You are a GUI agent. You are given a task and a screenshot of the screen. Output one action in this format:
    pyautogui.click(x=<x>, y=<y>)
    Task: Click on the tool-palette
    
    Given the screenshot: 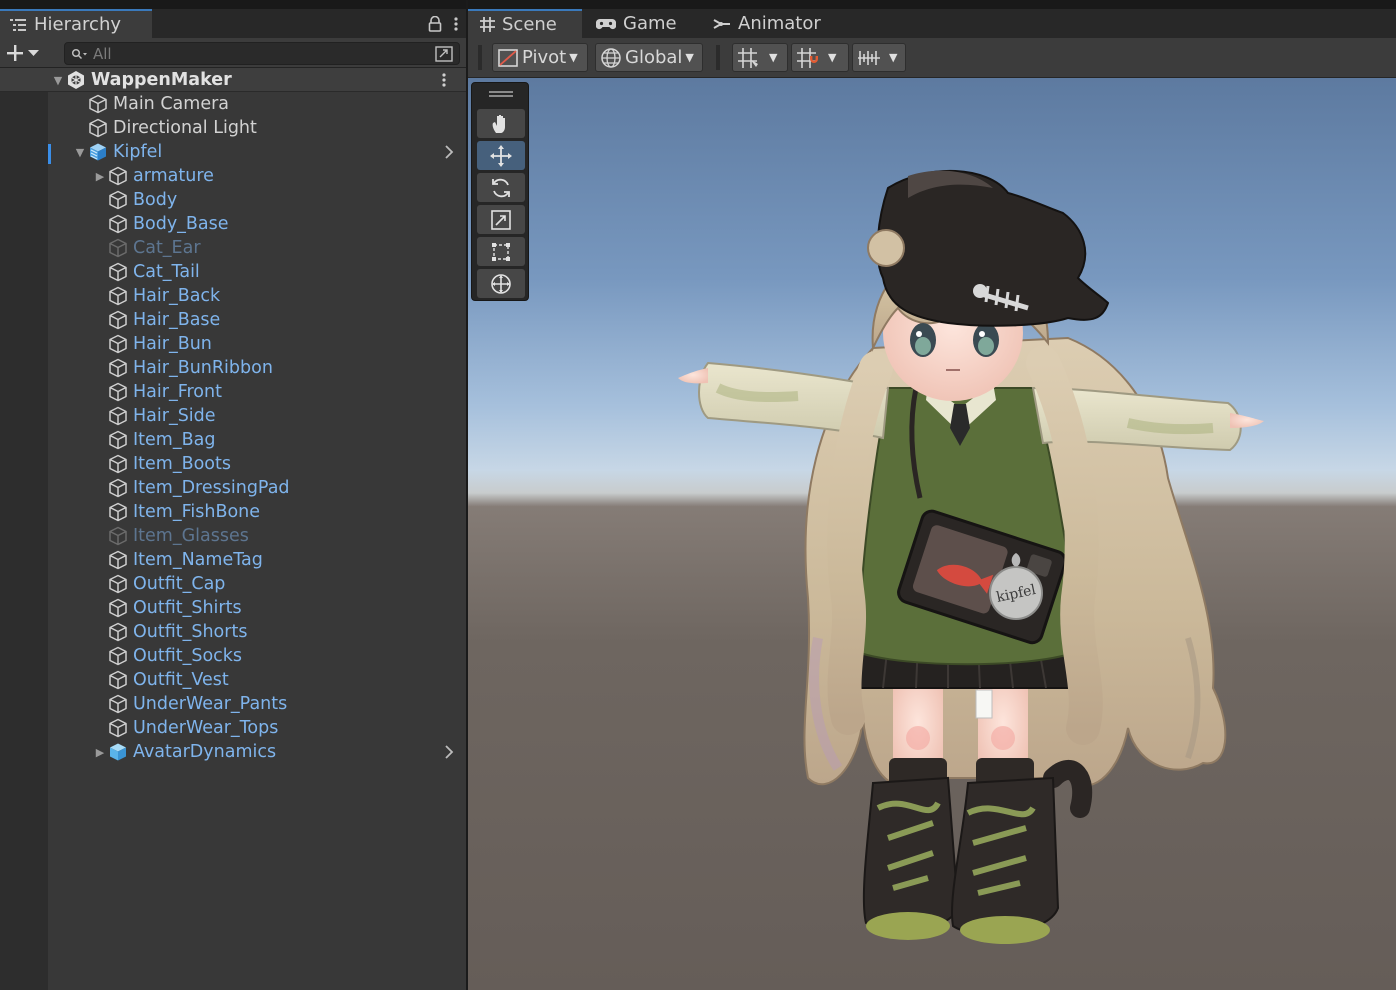 What is the action you would take?
    pyautogui.click(x=500, y=191)
    